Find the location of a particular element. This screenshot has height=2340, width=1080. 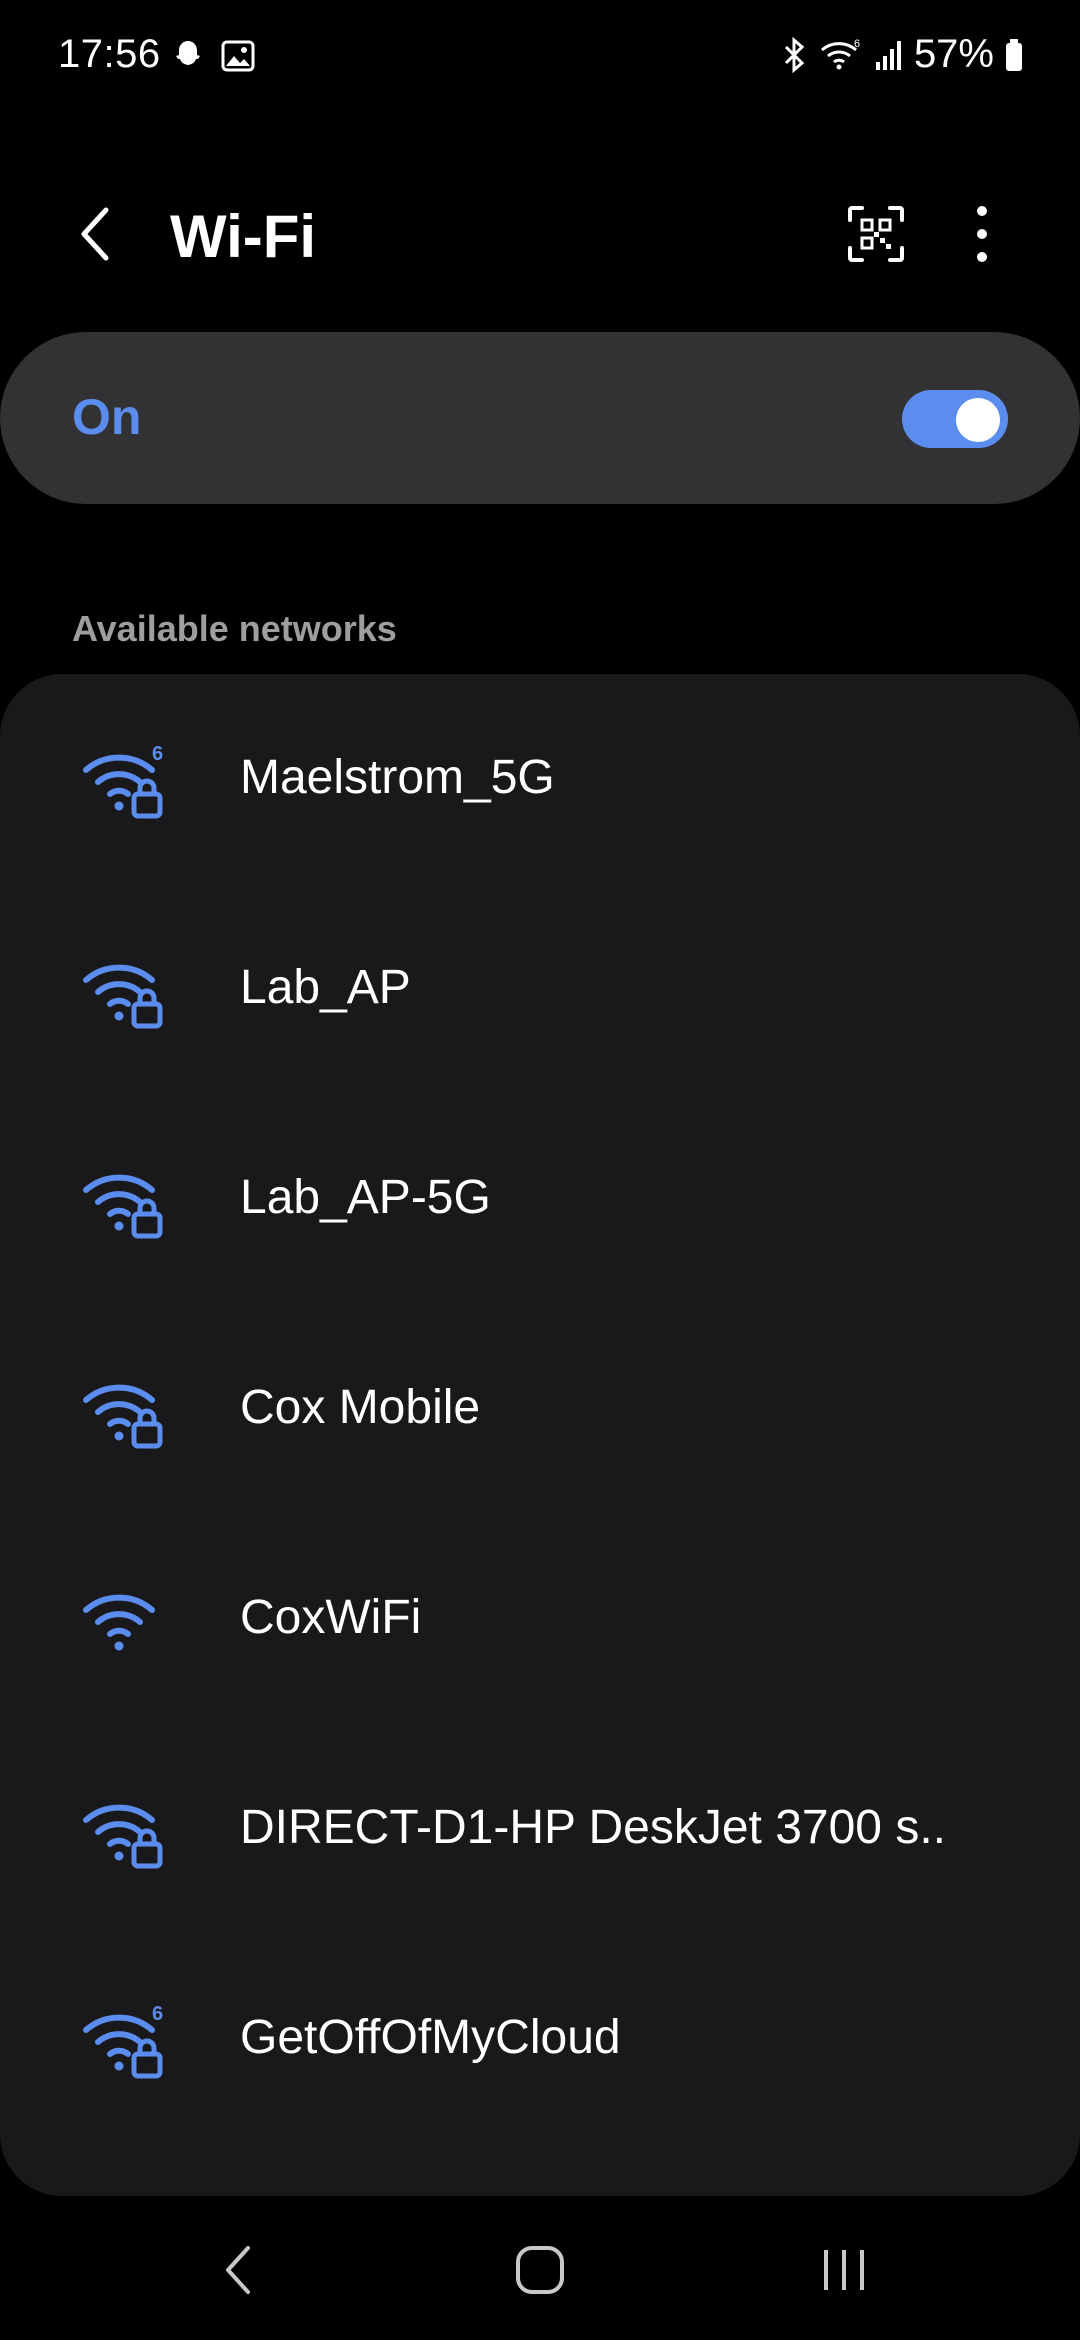

network-row: 6 GetOffOfMyCloud is located at coordinates (540, 2039).